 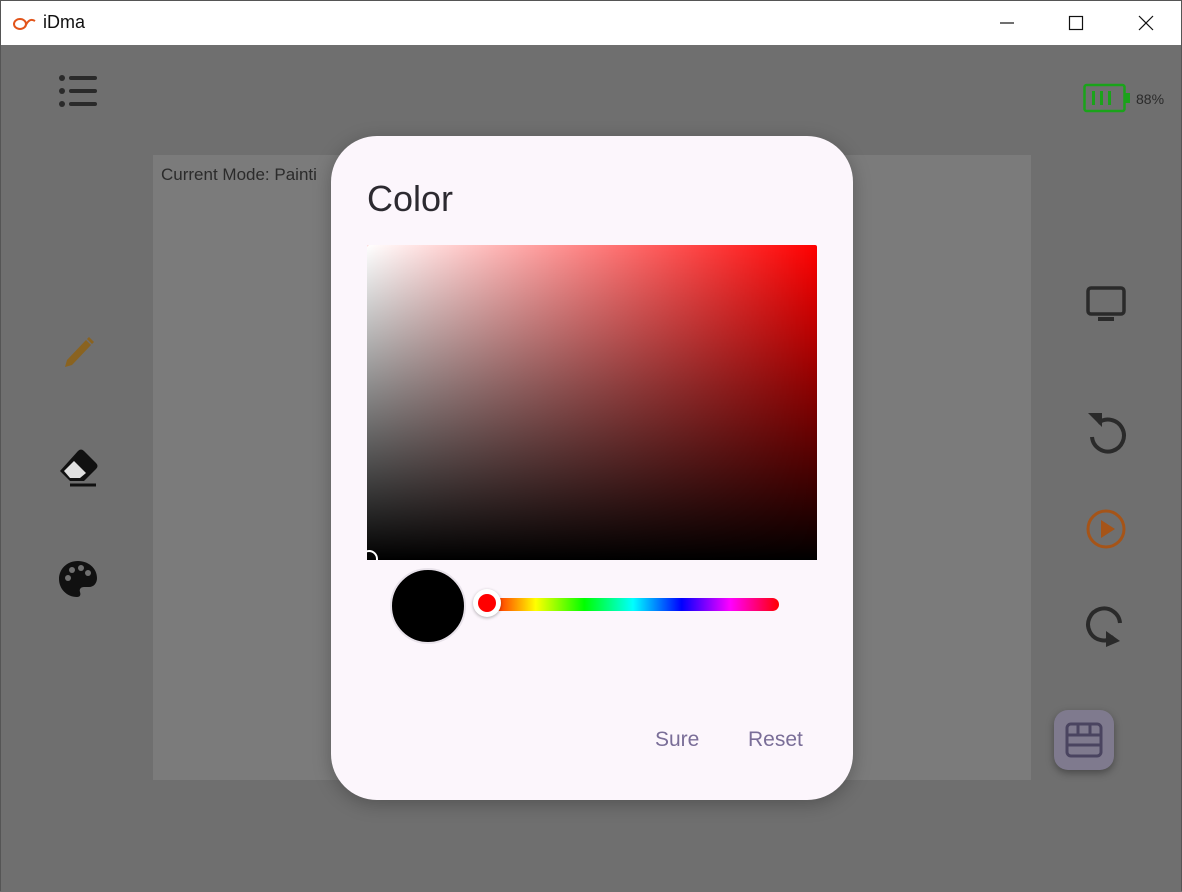 I want to click on hue-thumb-color, so click(x=487, y=603).